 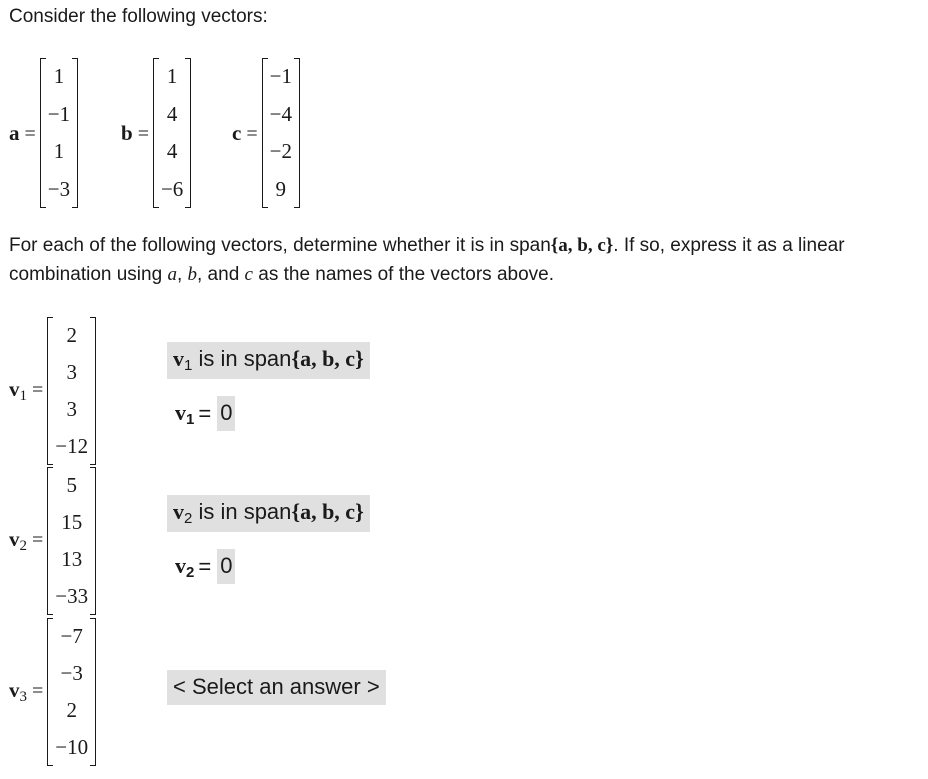 I want to click on var-a: a, so click(x=172, y=274).